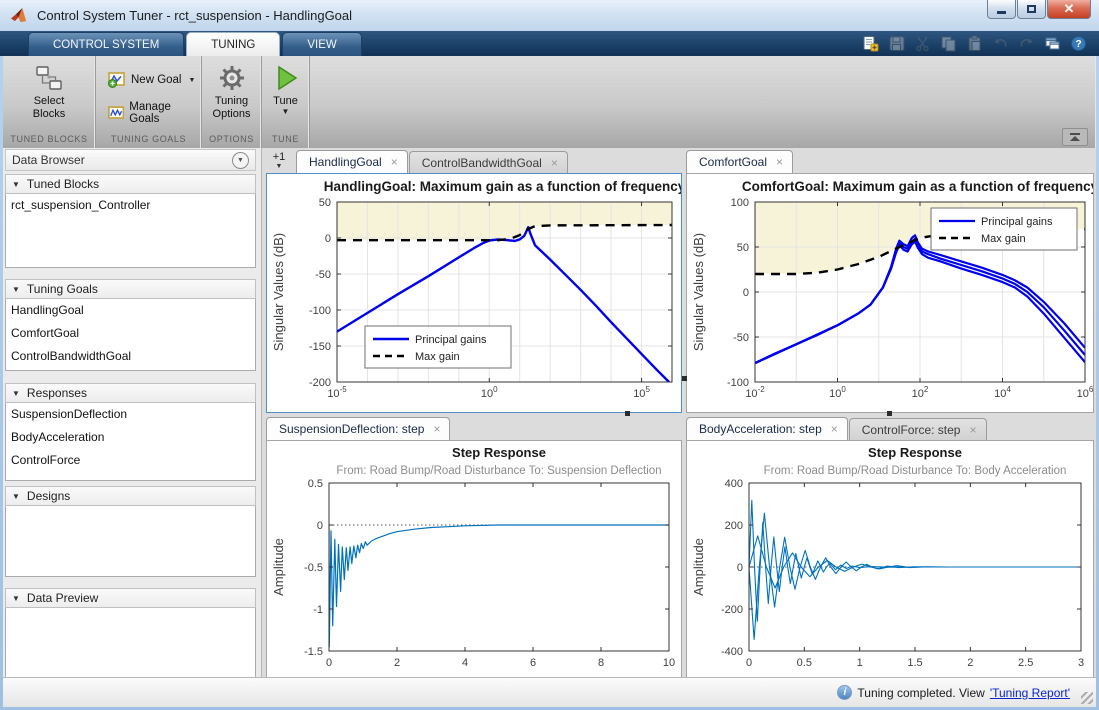 This screenshot has height=710, width=1099. Describe the element at coordinates (1052, 43) in the screenshot. I see `windows-icon` at that location.